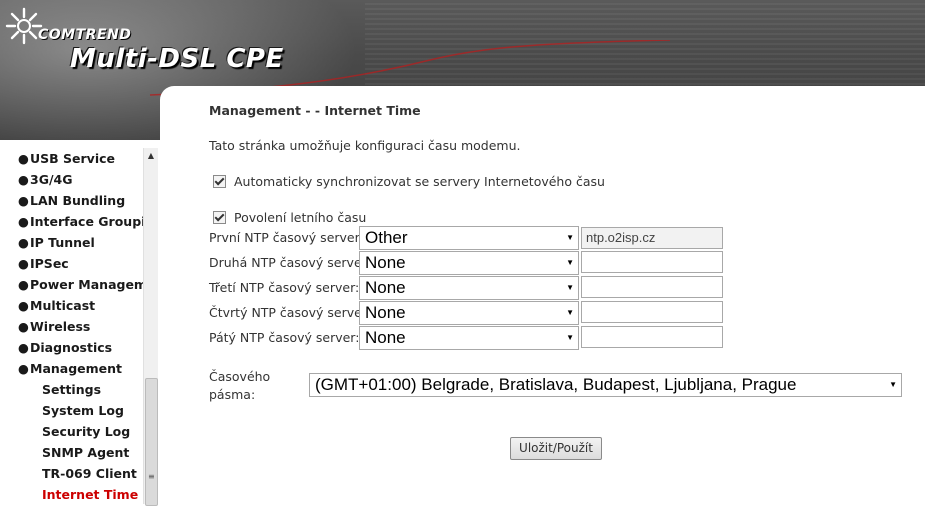 The height and width of the screenshot is (506, 925). Describe the element at coordinates (219, 181) in the screenshot. I see `auto-sync-checkbox` at that location.